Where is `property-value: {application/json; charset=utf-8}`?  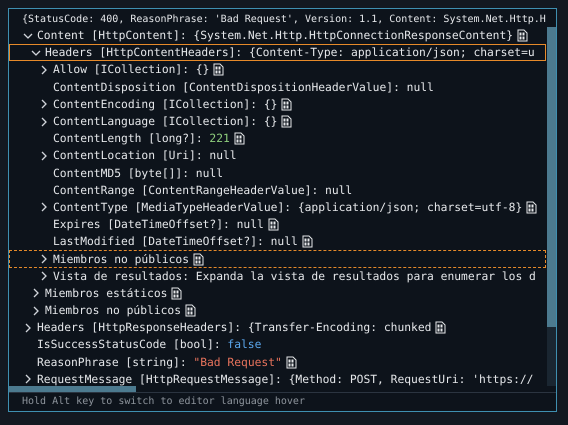 property-value: {application/json; charset=utf-8} is located at coordinates (410, 207).